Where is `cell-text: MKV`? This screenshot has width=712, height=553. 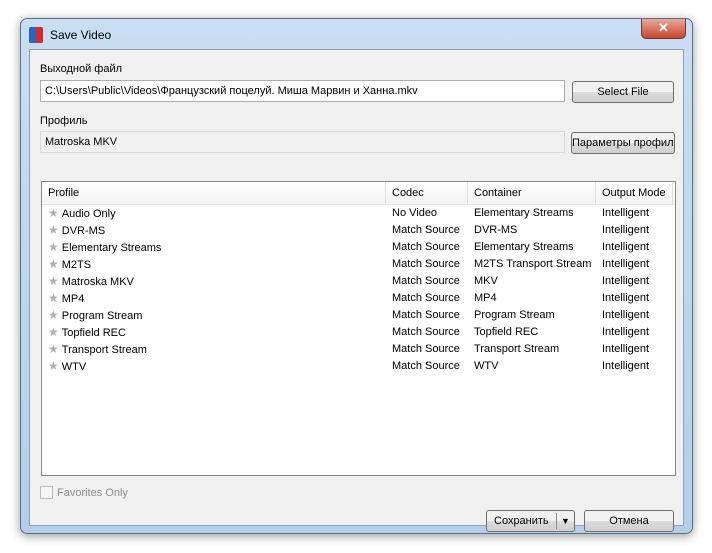
cell-text: MKV is located at coordinates (486, 281).